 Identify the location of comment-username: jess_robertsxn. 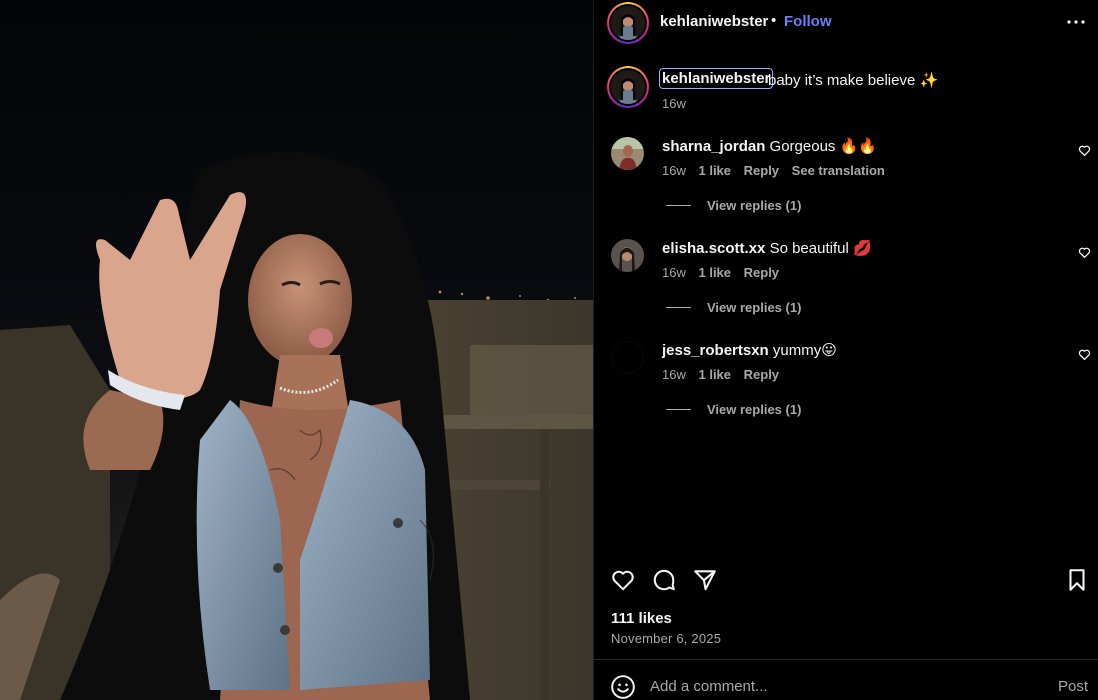
(715, 350).